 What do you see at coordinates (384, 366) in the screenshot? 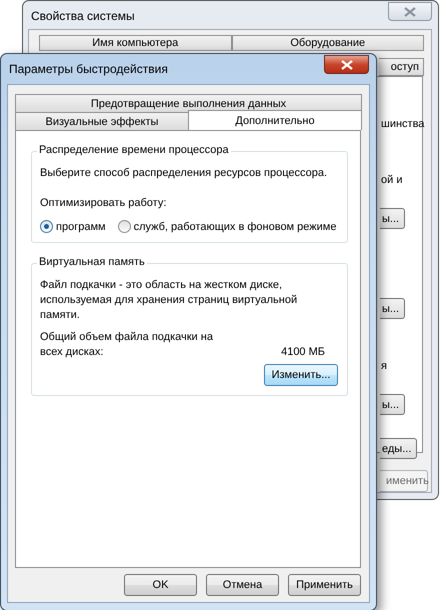
I see `label: я` at bounding box center [384, 366].